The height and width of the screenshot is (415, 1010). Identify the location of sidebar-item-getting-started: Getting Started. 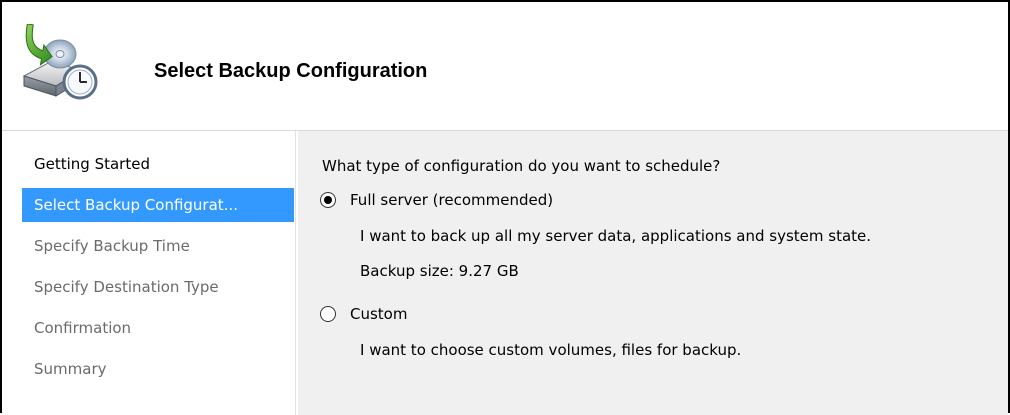
(158, 164).